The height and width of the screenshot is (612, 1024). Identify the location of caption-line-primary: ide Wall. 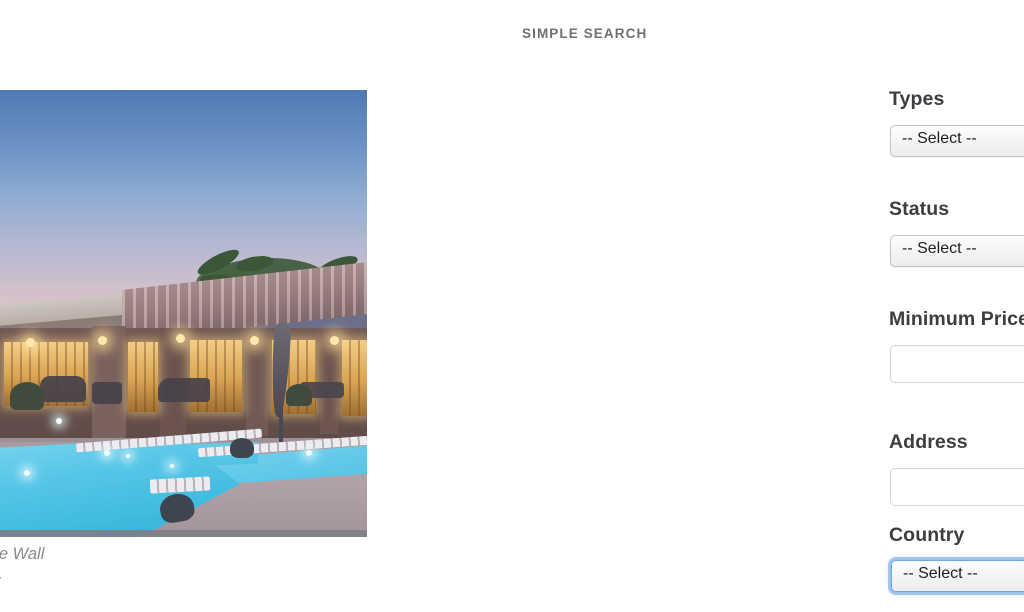
(22, 554).